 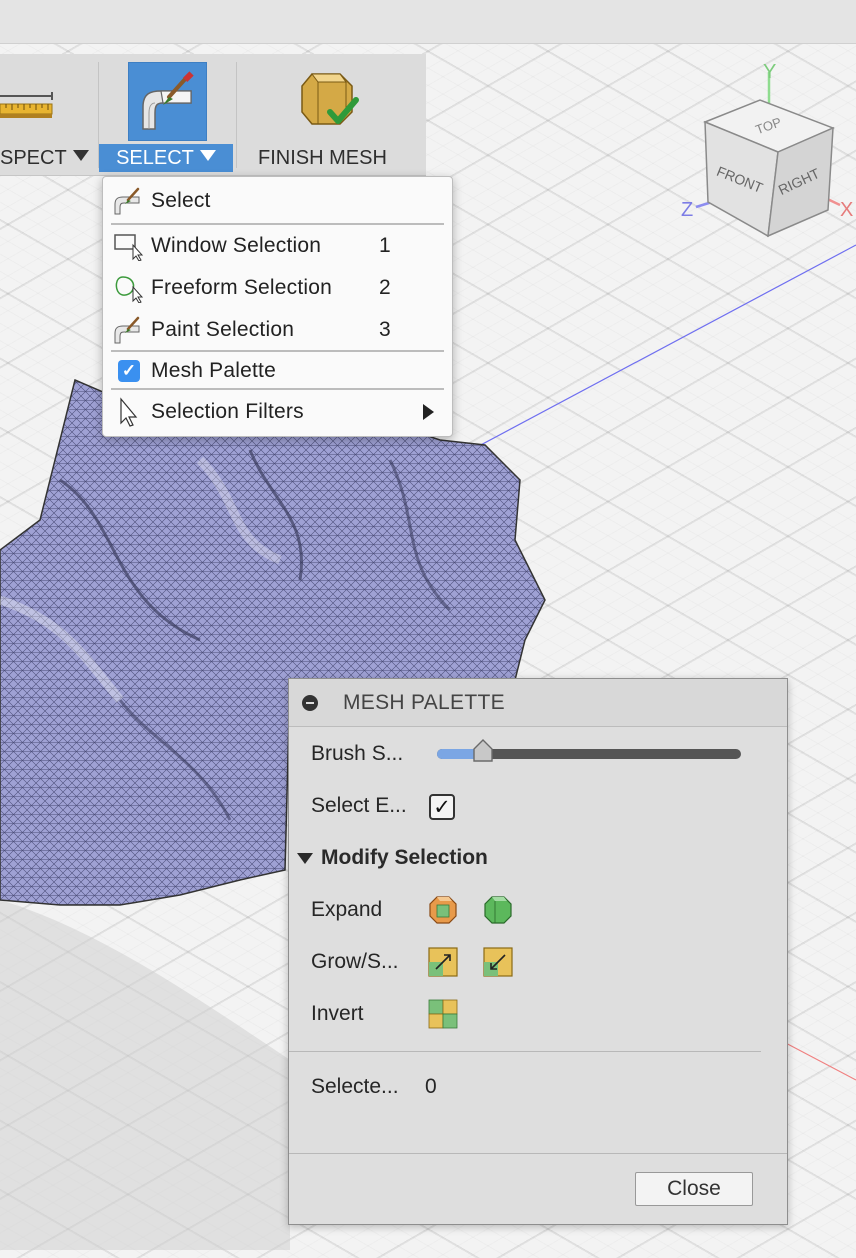 I want to click on mesh-toolbar: SPECT SELECT FINISH MESH, so click(x=213, y=115).